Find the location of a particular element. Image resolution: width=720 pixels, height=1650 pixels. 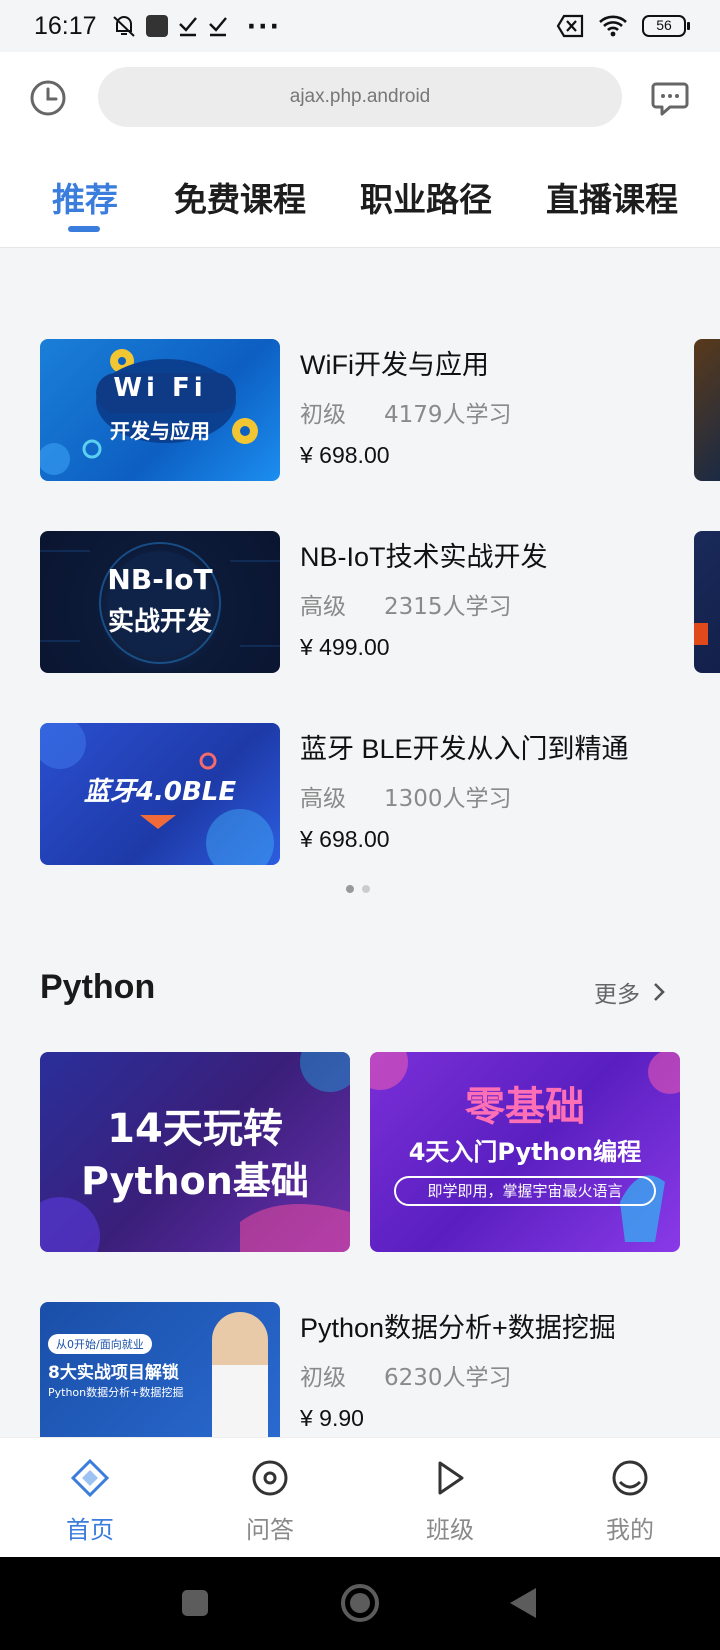

course-learners: 1300人学习 is located at coordinates (448, 799).